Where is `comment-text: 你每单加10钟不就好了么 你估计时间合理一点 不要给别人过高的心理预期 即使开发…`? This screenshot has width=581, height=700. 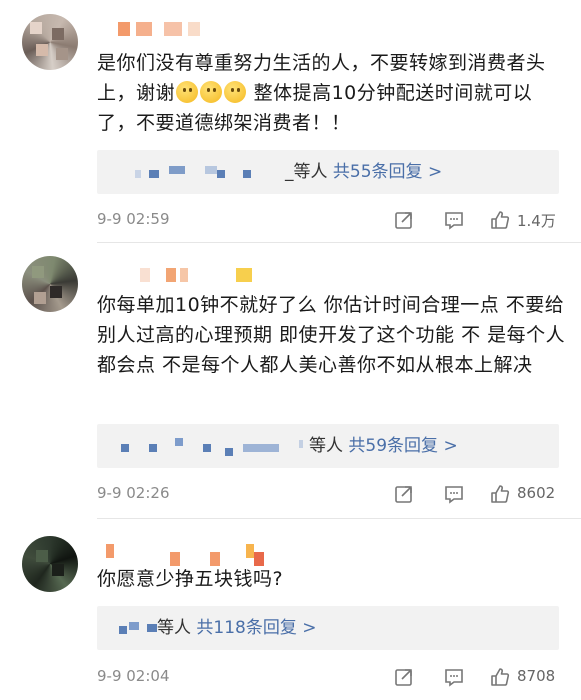
comment-text: 你每单加10钟不就好了么 你估计时间合理一点 不要给别人过高的心理预期 即使开发… is located at coordinates (331, 335).